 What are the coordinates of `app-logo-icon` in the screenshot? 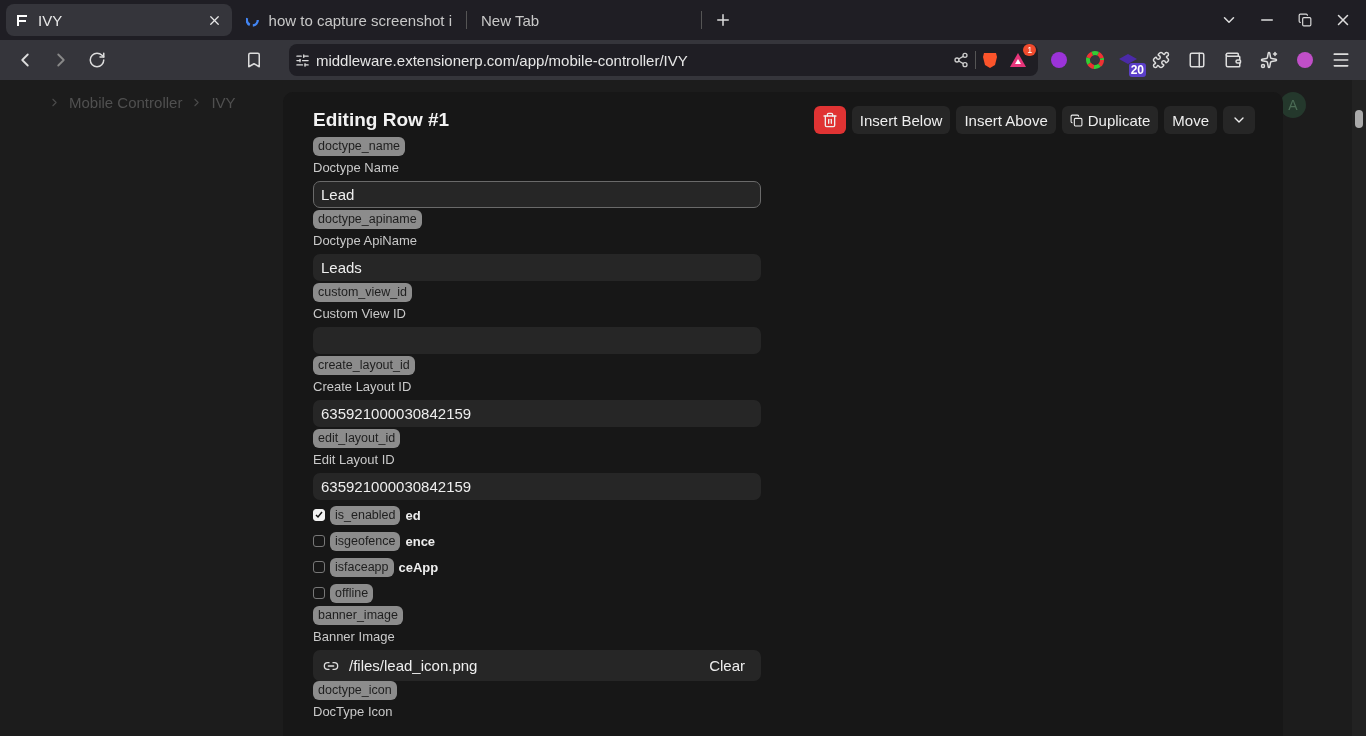 It's located at (22, 20).